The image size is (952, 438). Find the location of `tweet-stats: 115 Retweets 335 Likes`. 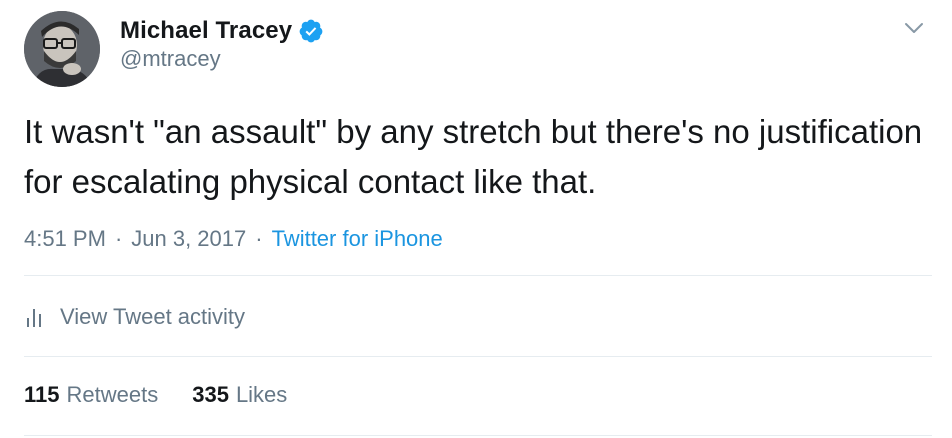

tweet-stats: 115 Retweets 335 Likes is located at coordinates (155, 395).